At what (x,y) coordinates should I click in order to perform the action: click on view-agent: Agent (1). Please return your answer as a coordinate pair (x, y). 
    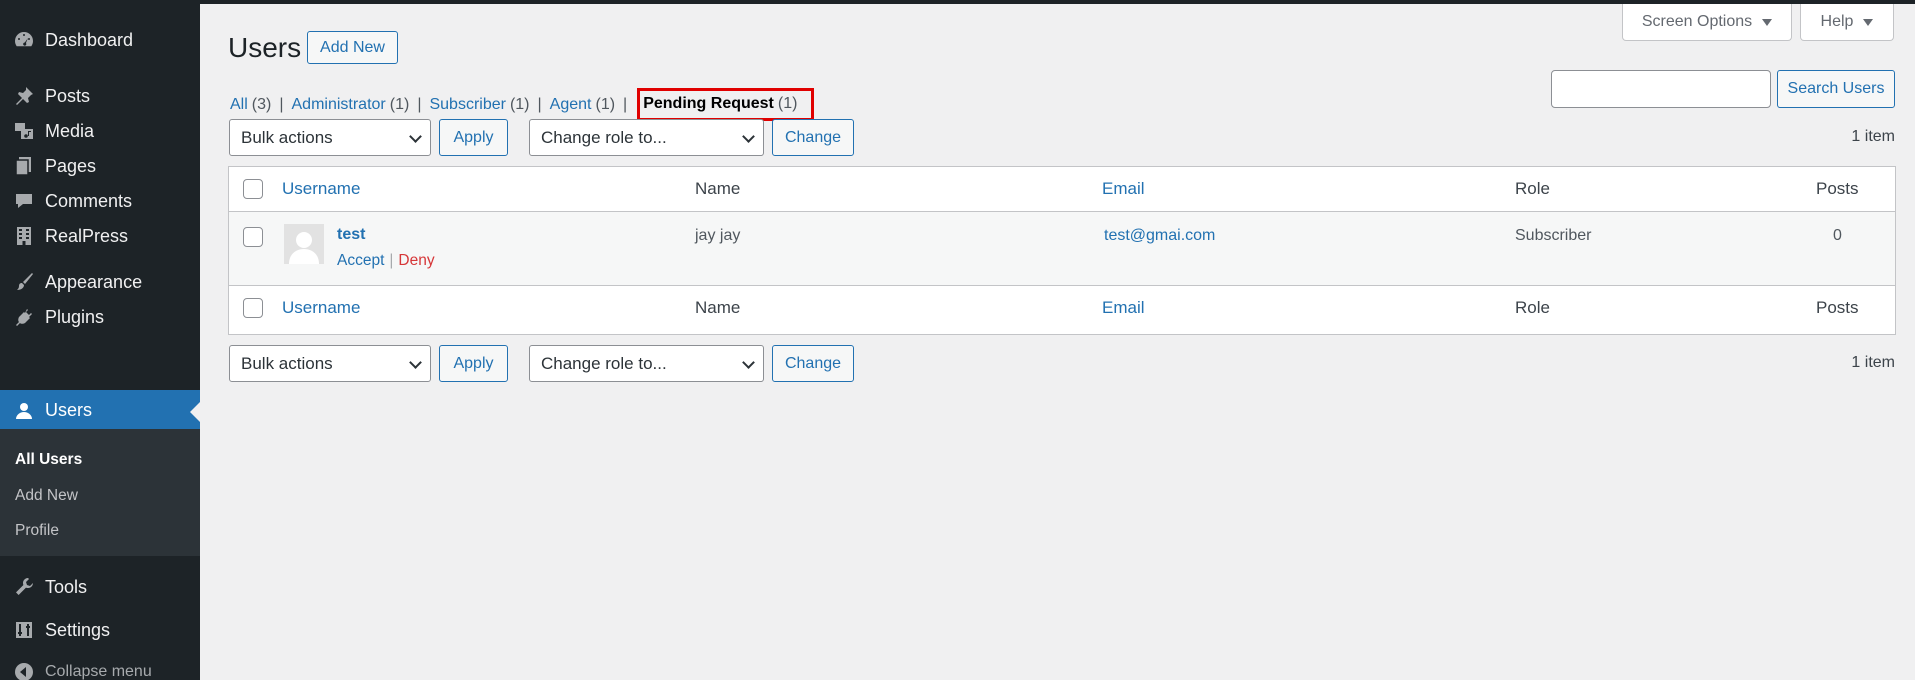
    Looking at the image, I should click on (582, 105).